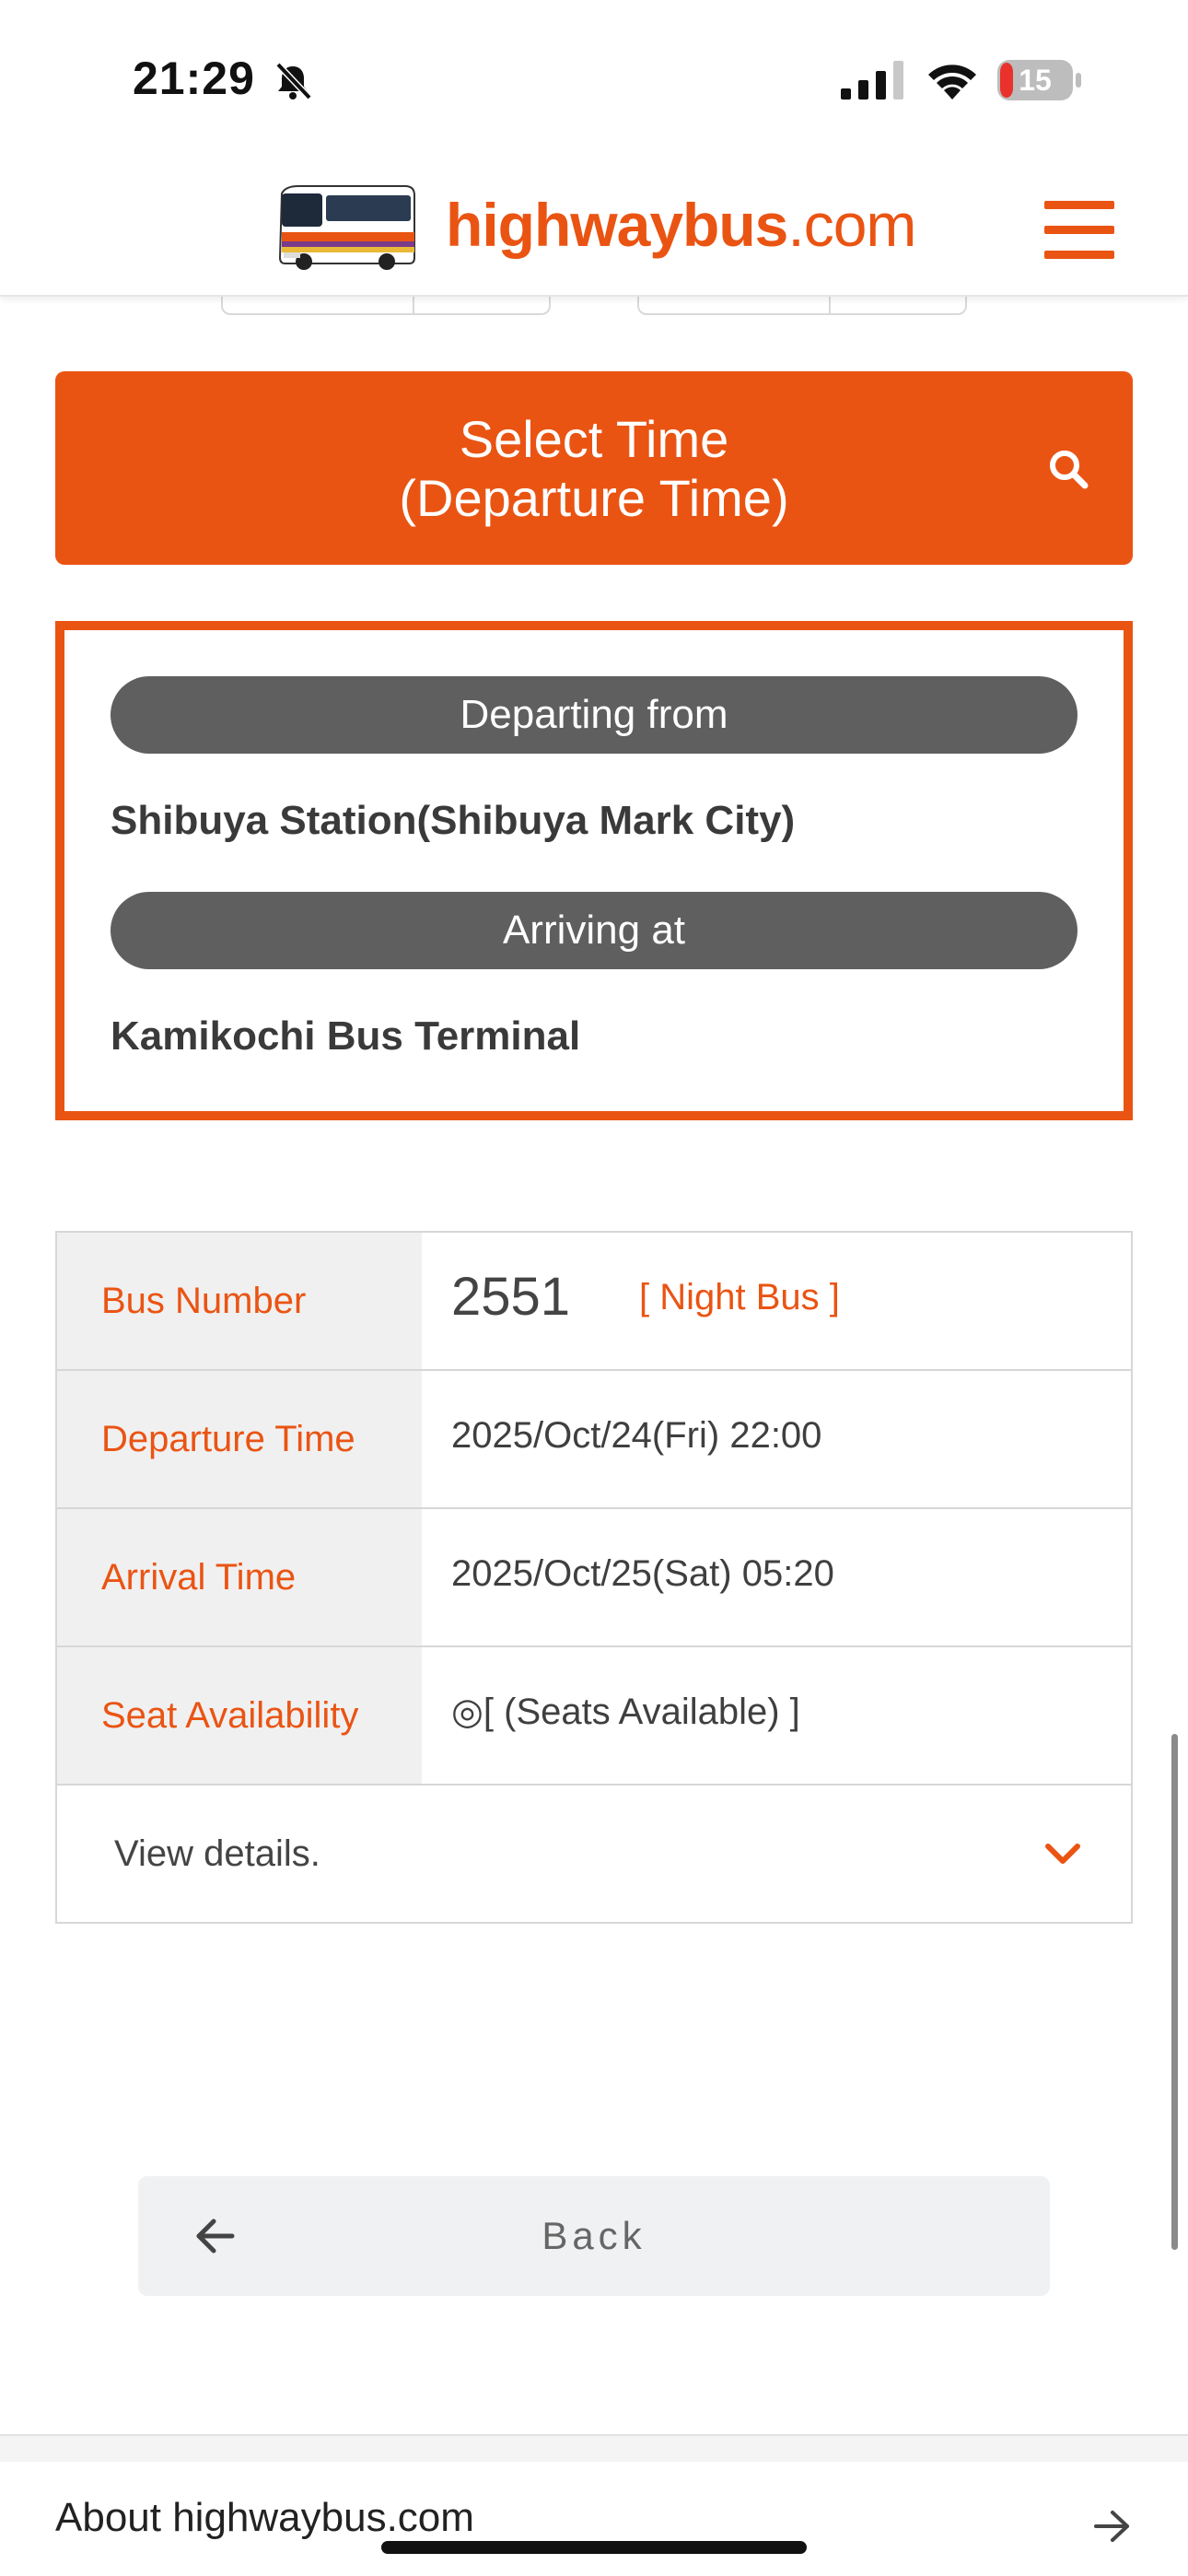  I want to click on chevron-down-icon, so click(1062, 1854).